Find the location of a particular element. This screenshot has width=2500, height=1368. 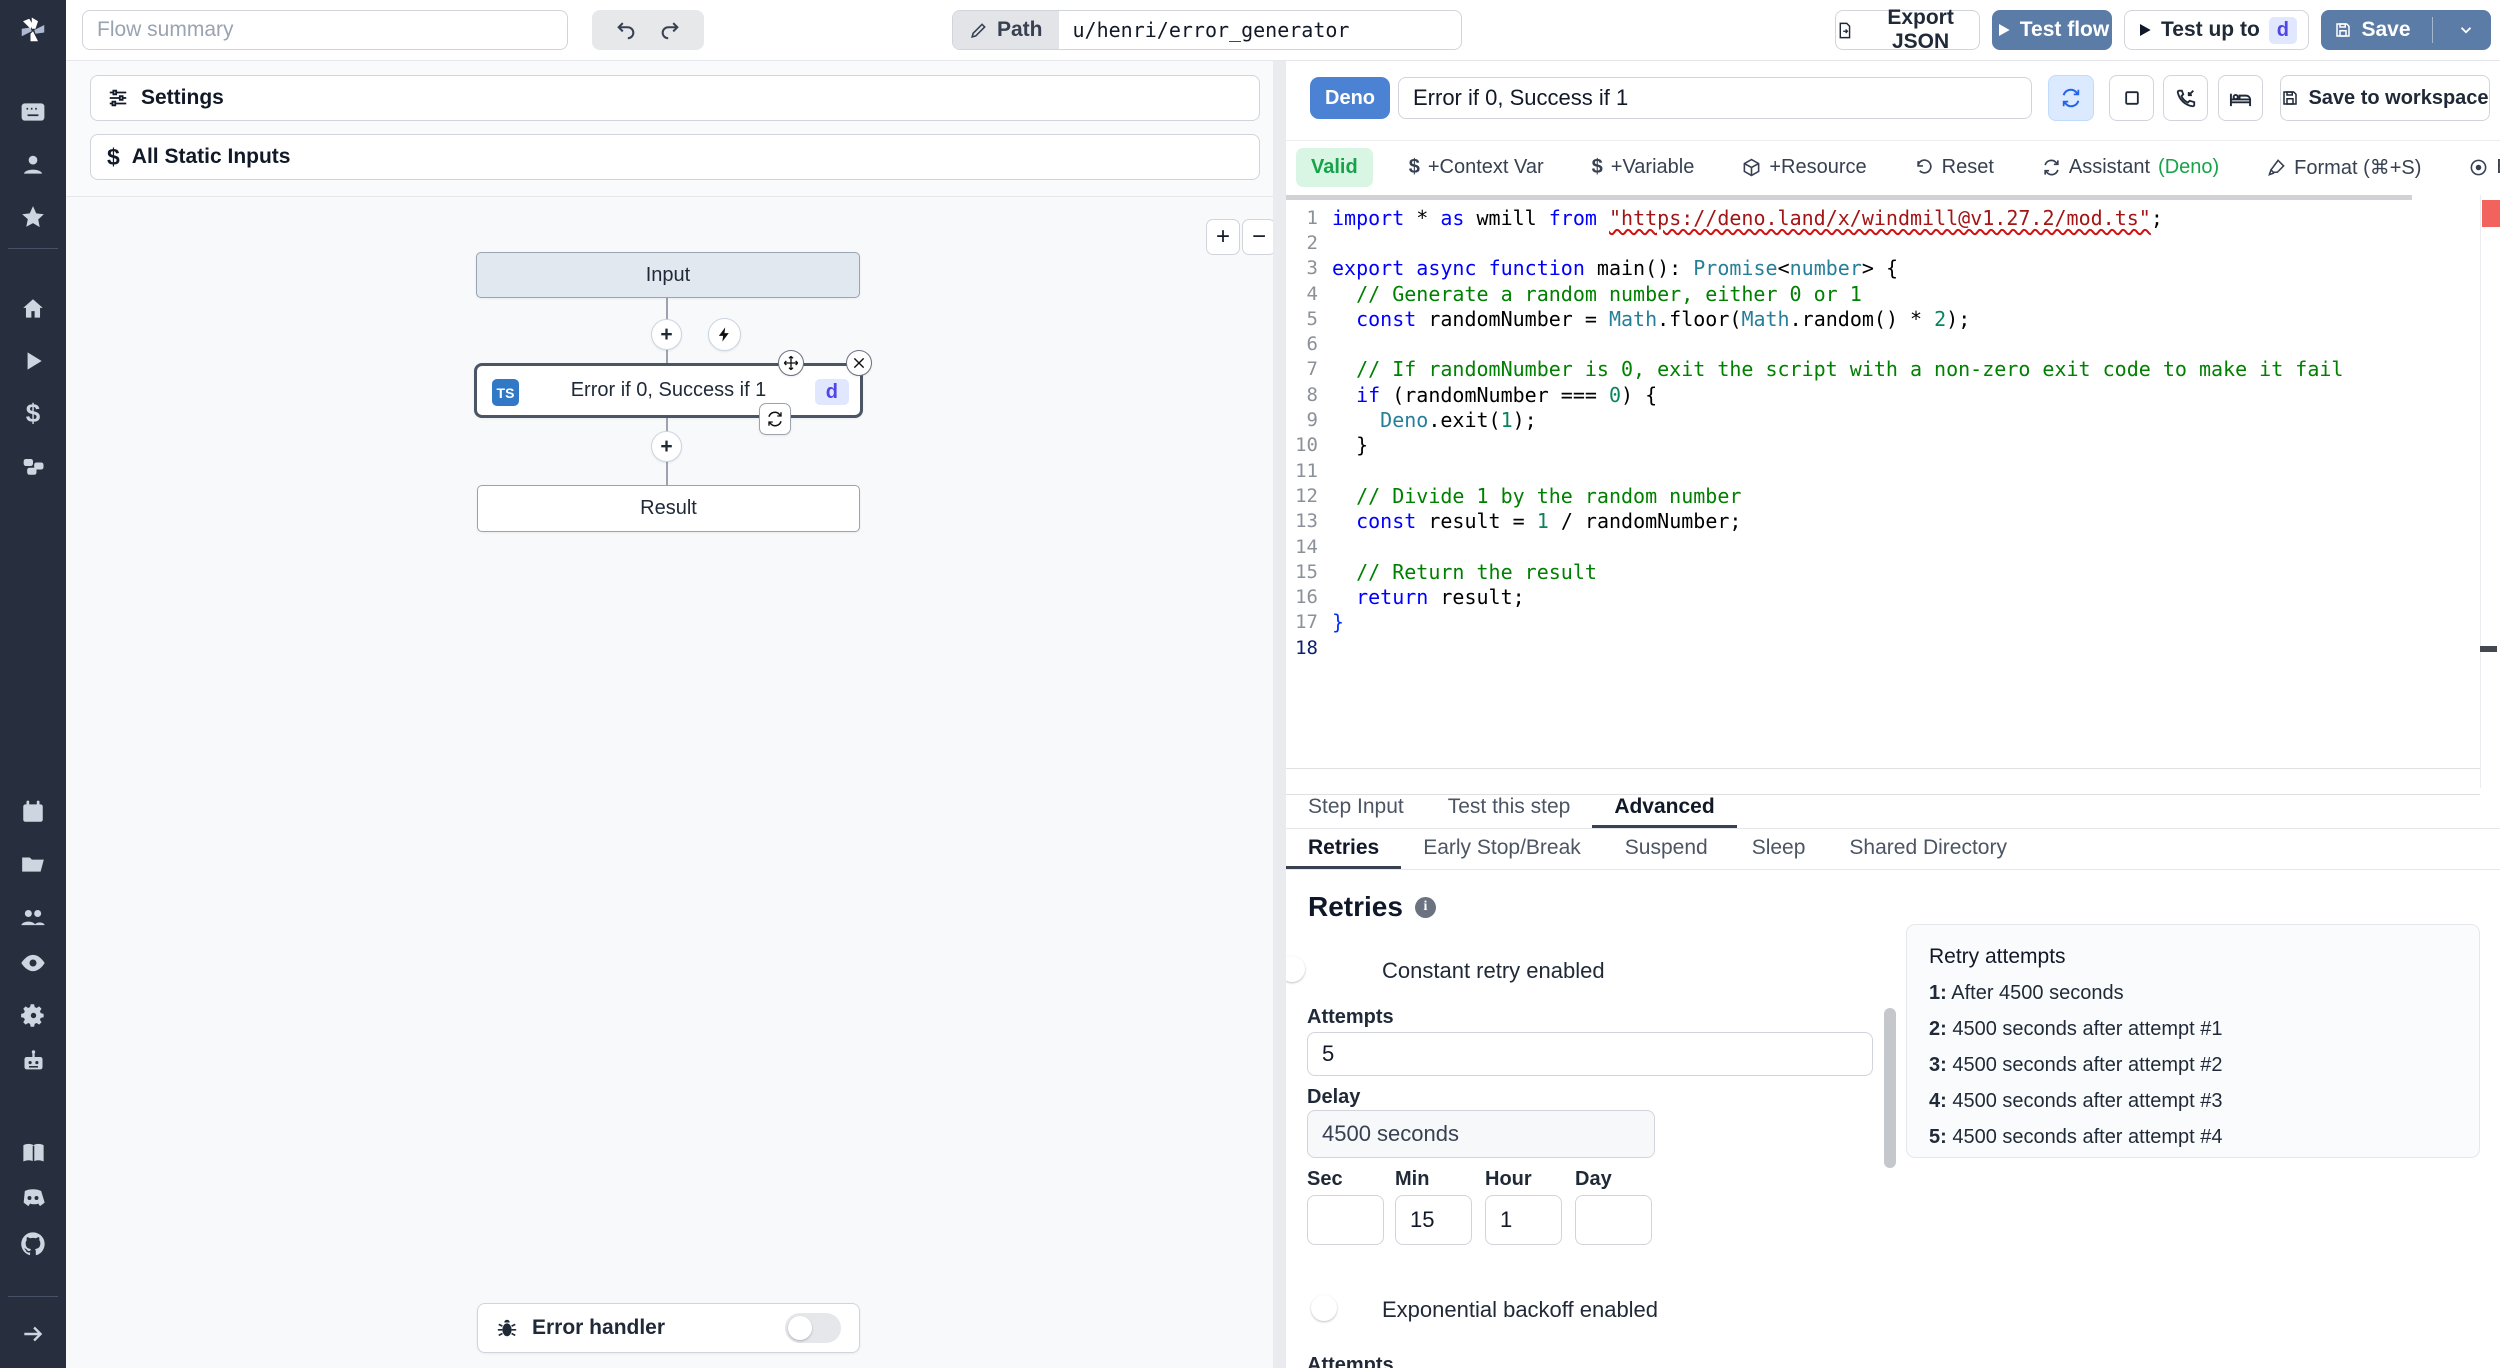

flow-node-input: Input is located at coordinates (668, 275).